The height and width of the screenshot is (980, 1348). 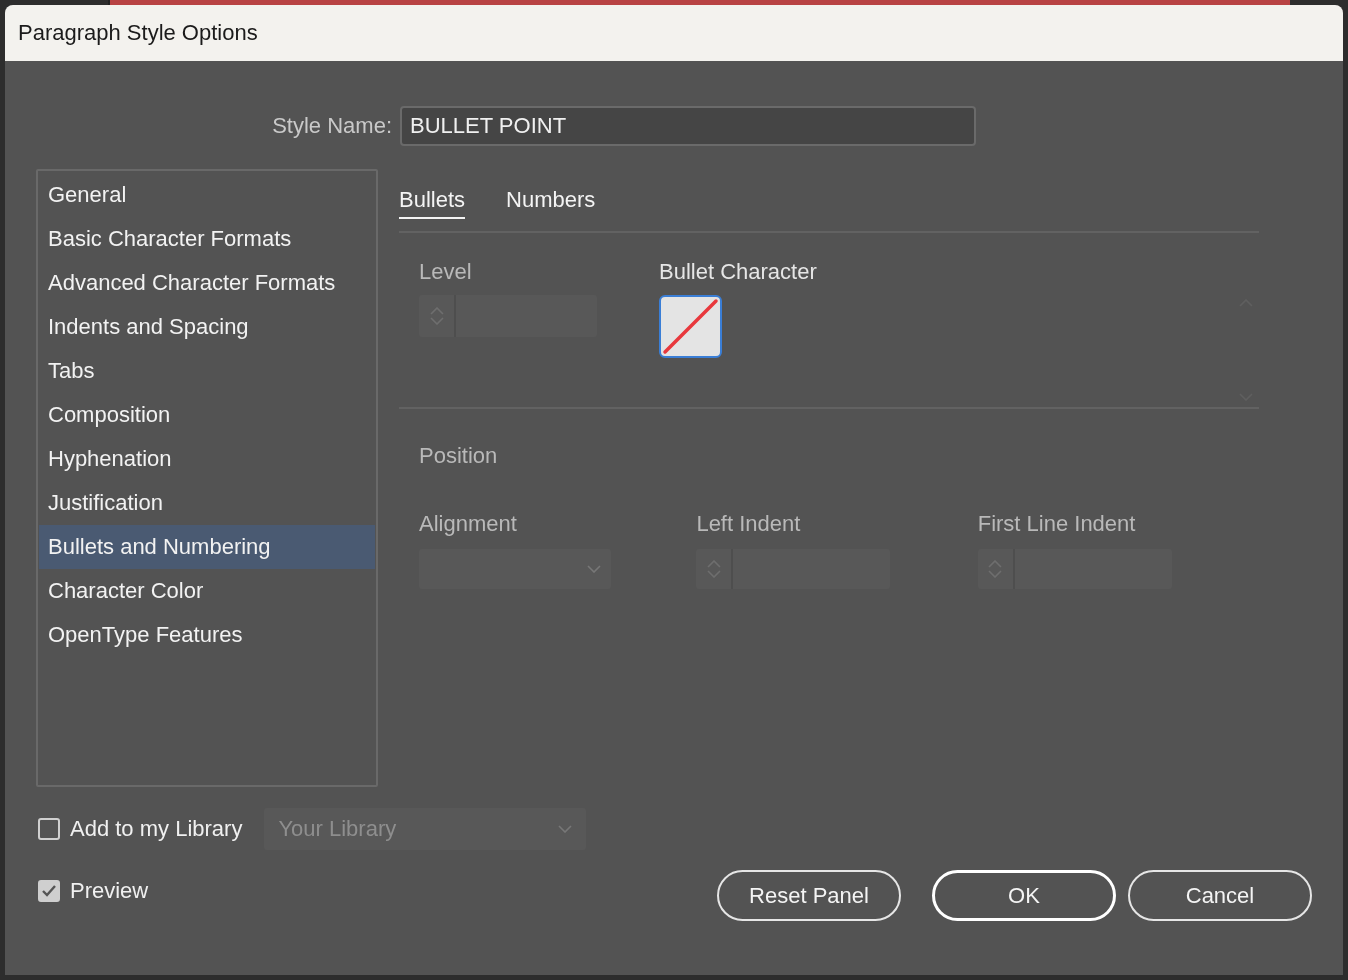 I want to click on sidebar-item: Hyphenation, so click(x=207, y=459).